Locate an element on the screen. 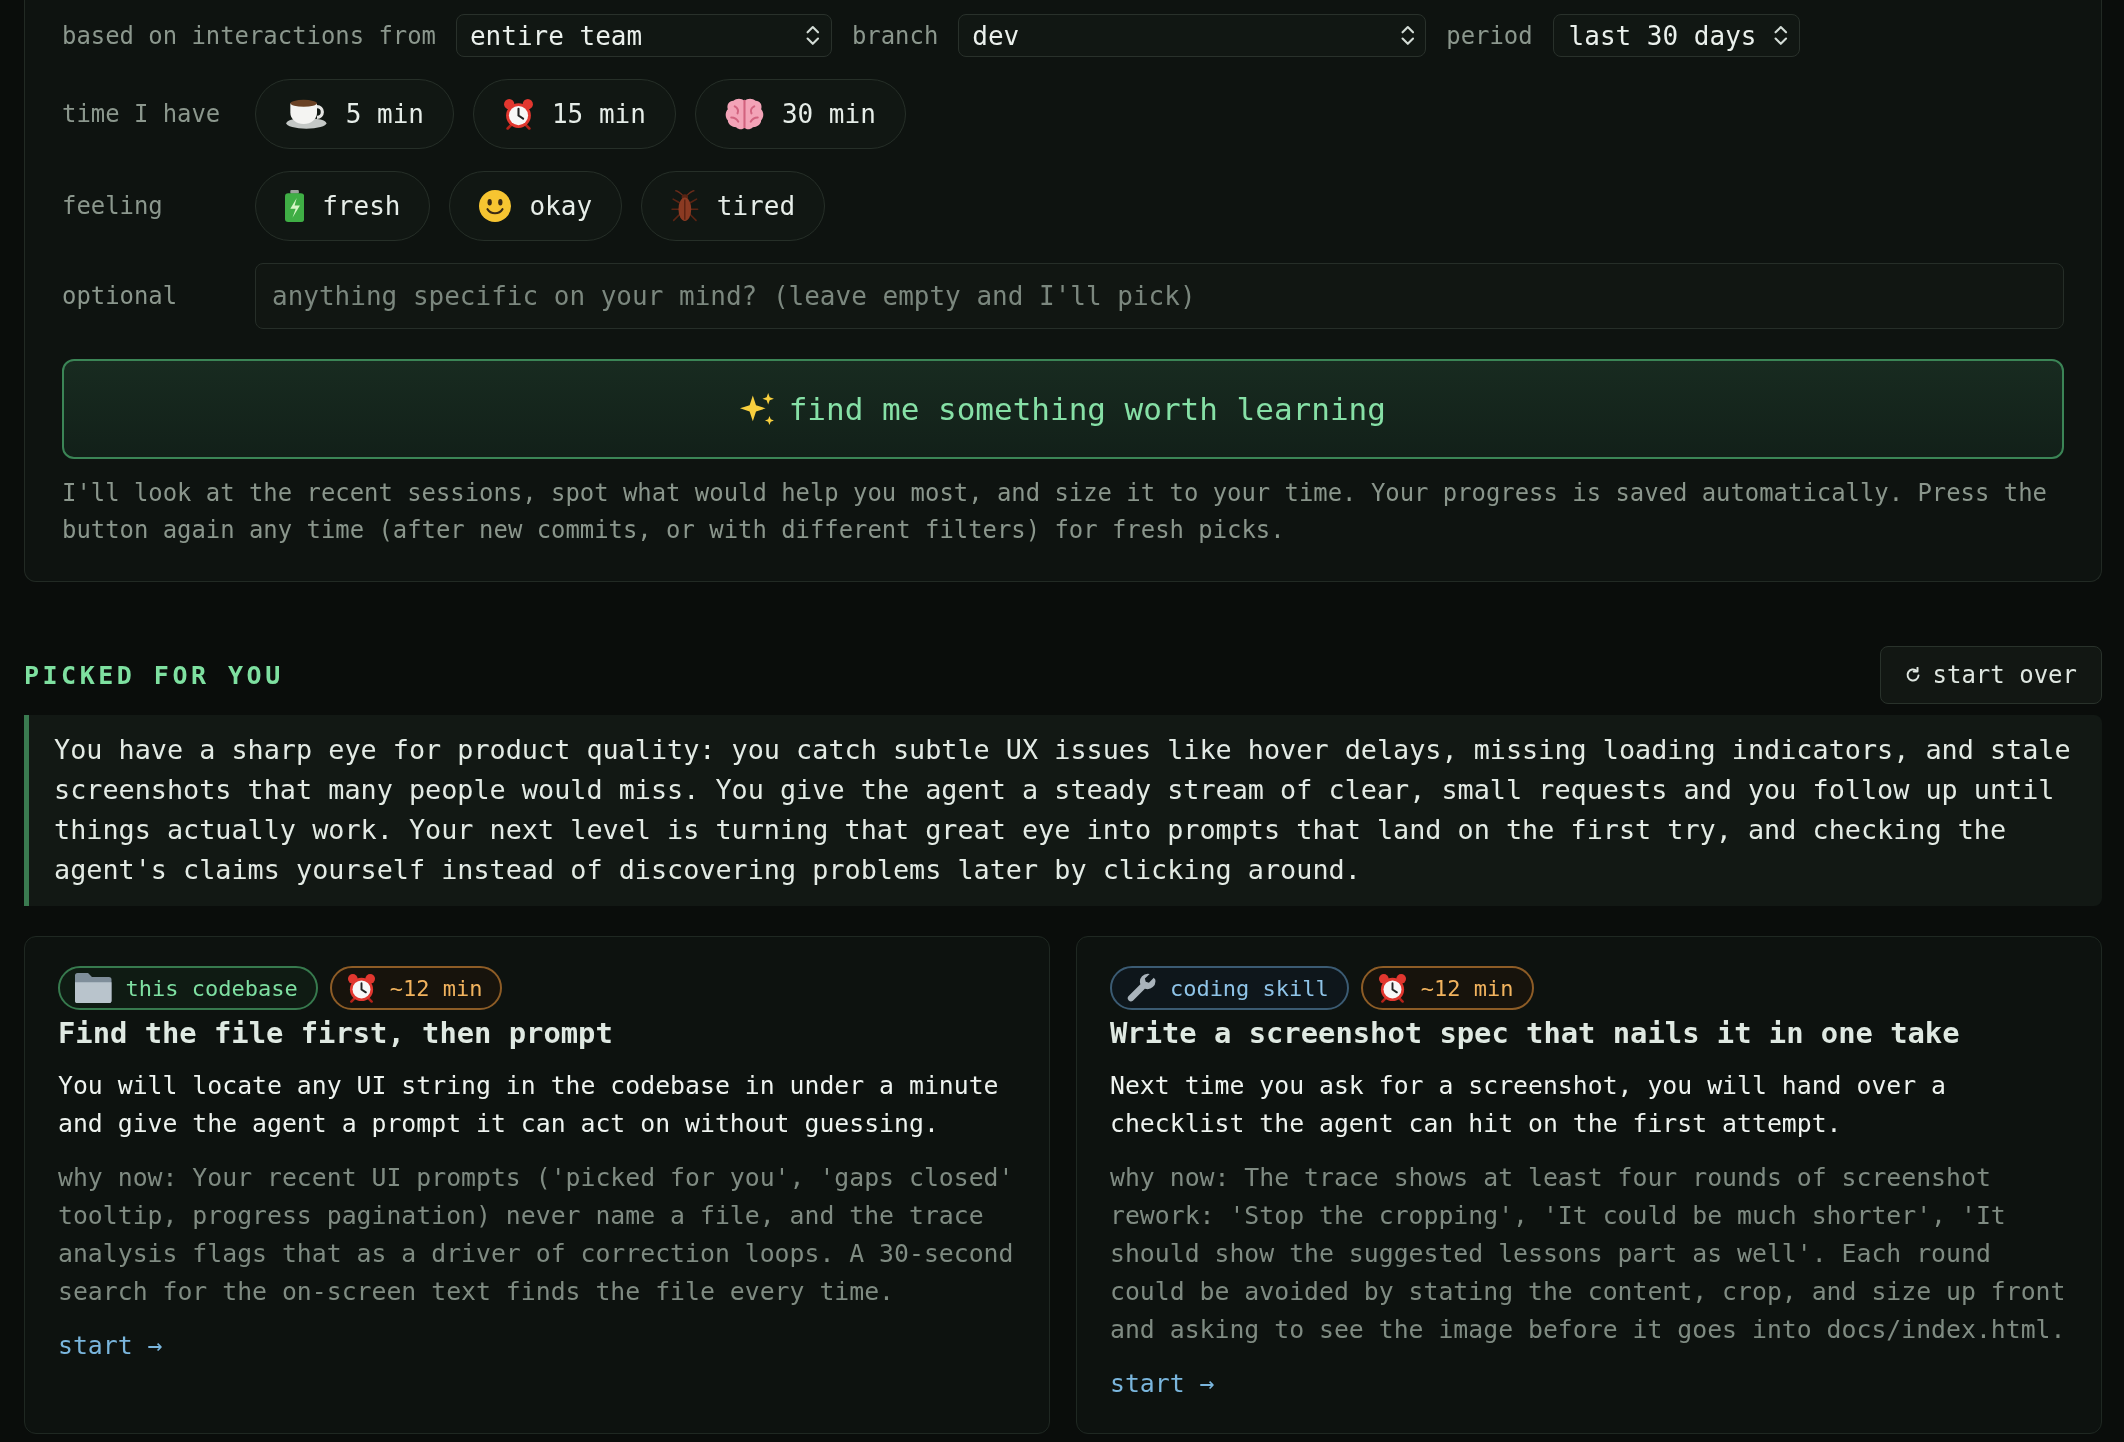  feeling-option-button: tired is located at coordinates (733, 206).